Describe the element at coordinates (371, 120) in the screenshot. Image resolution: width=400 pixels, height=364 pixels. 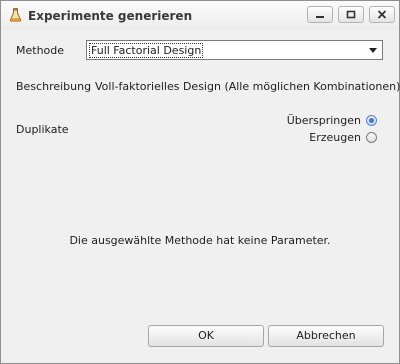
I see `radio-skip` at that location.